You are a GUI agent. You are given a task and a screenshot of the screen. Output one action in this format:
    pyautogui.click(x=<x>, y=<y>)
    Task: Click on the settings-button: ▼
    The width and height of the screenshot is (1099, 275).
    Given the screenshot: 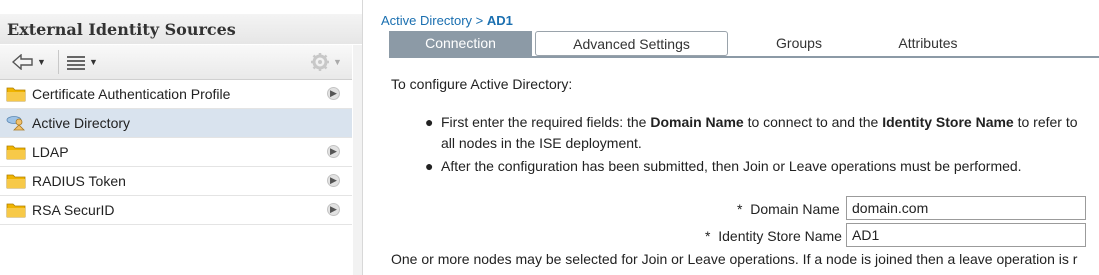 What is the action you would take?
    pyautogui.click(x=326, y=62)
    